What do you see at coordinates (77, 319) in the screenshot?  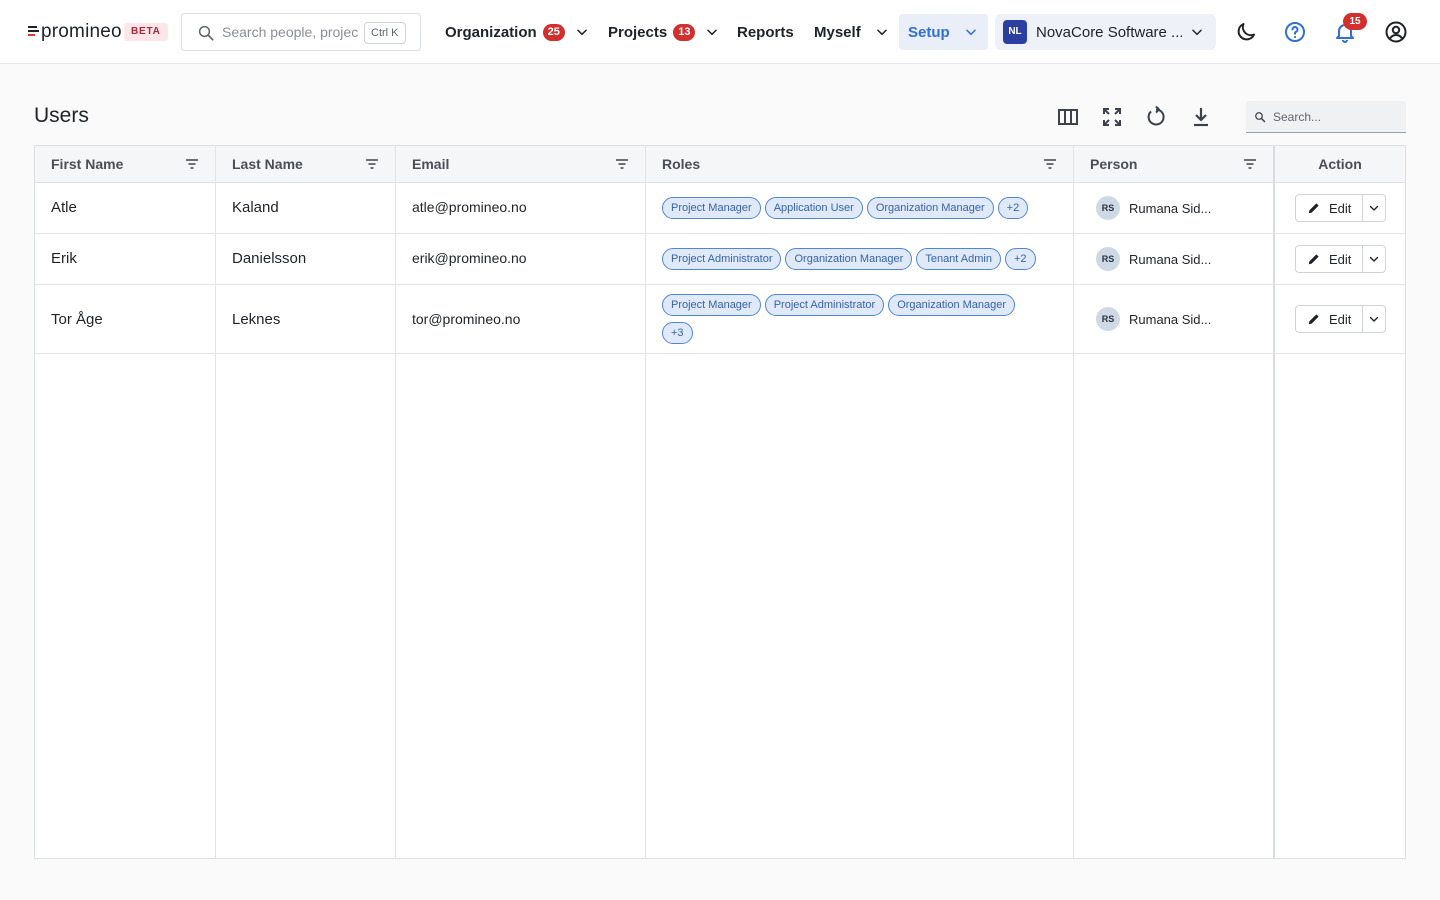 I see `first-name-cell: Tor Åge` at bounding box center [77, 319].